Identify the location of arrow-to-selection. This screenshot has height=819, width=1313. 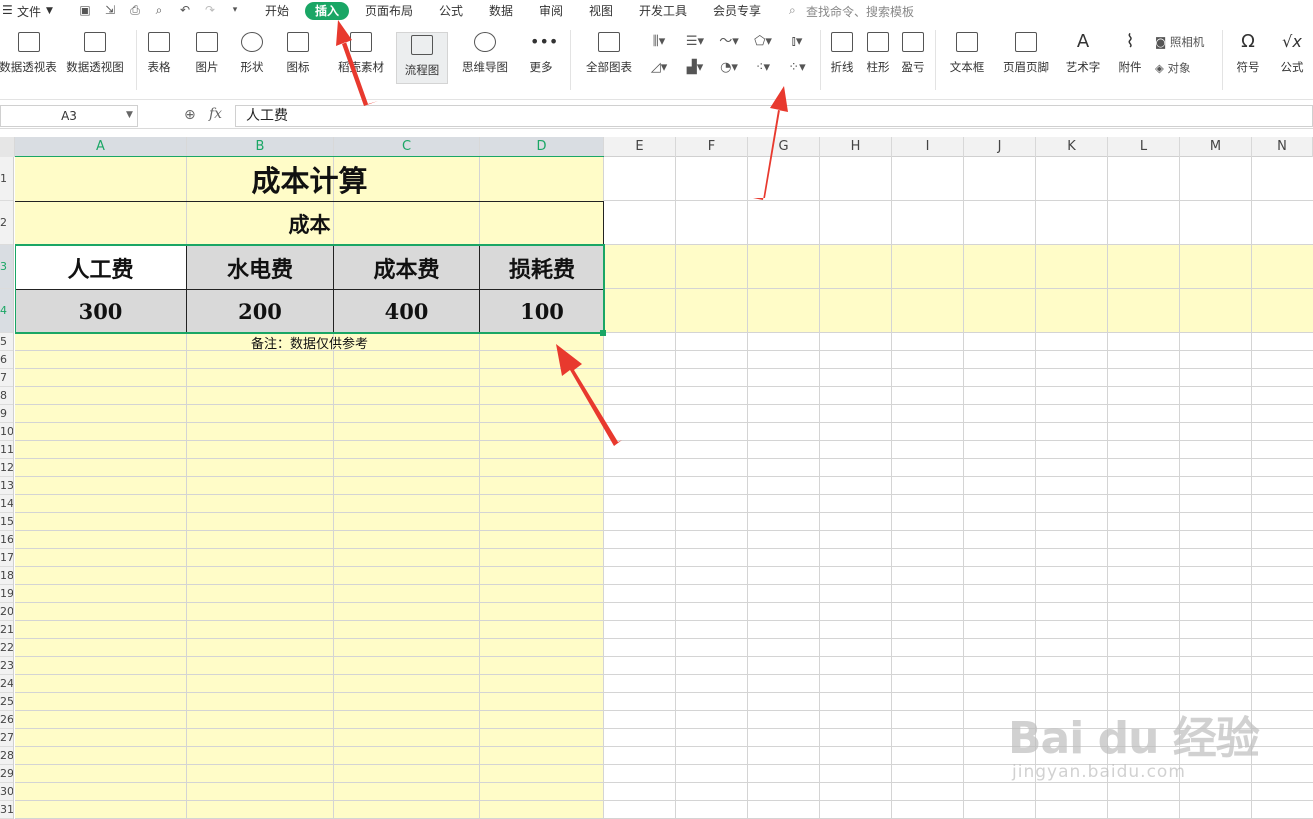
(589, 395).